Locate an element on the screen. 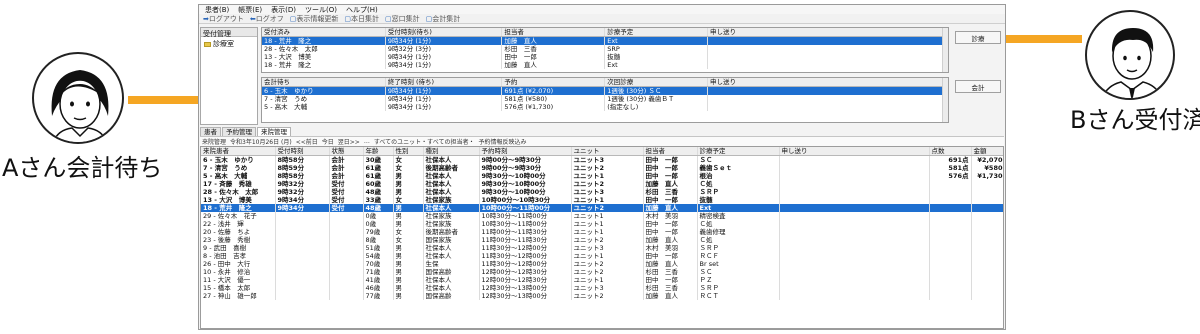 The height and width of the screenshot is (334, 1200). filter-item: すべてのユニット・すべての担当者・ is located at coordinates (424, 141).